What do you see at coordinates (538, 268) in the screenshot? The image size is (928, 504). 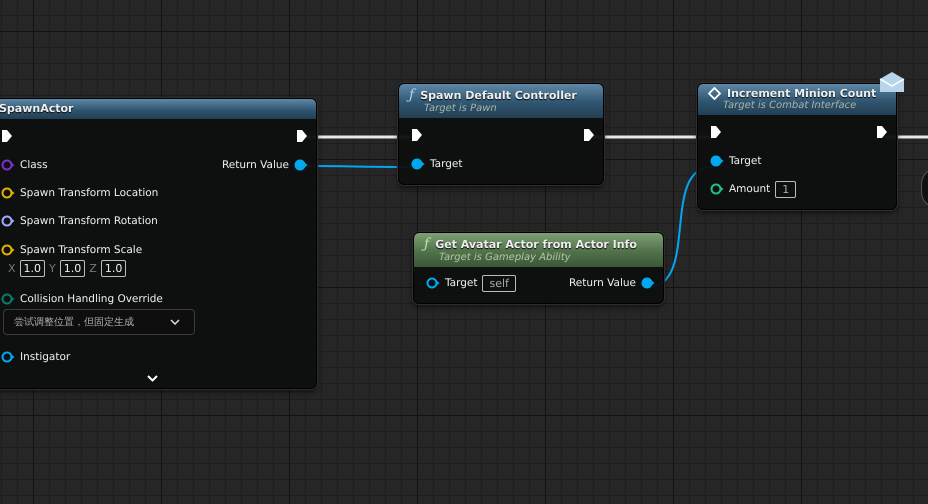 I see `graph-node: ƒ Get Avatar Actor from Actor Info Target is Gameplay Ability Target self Return Value` at bounding box center [538, 268].